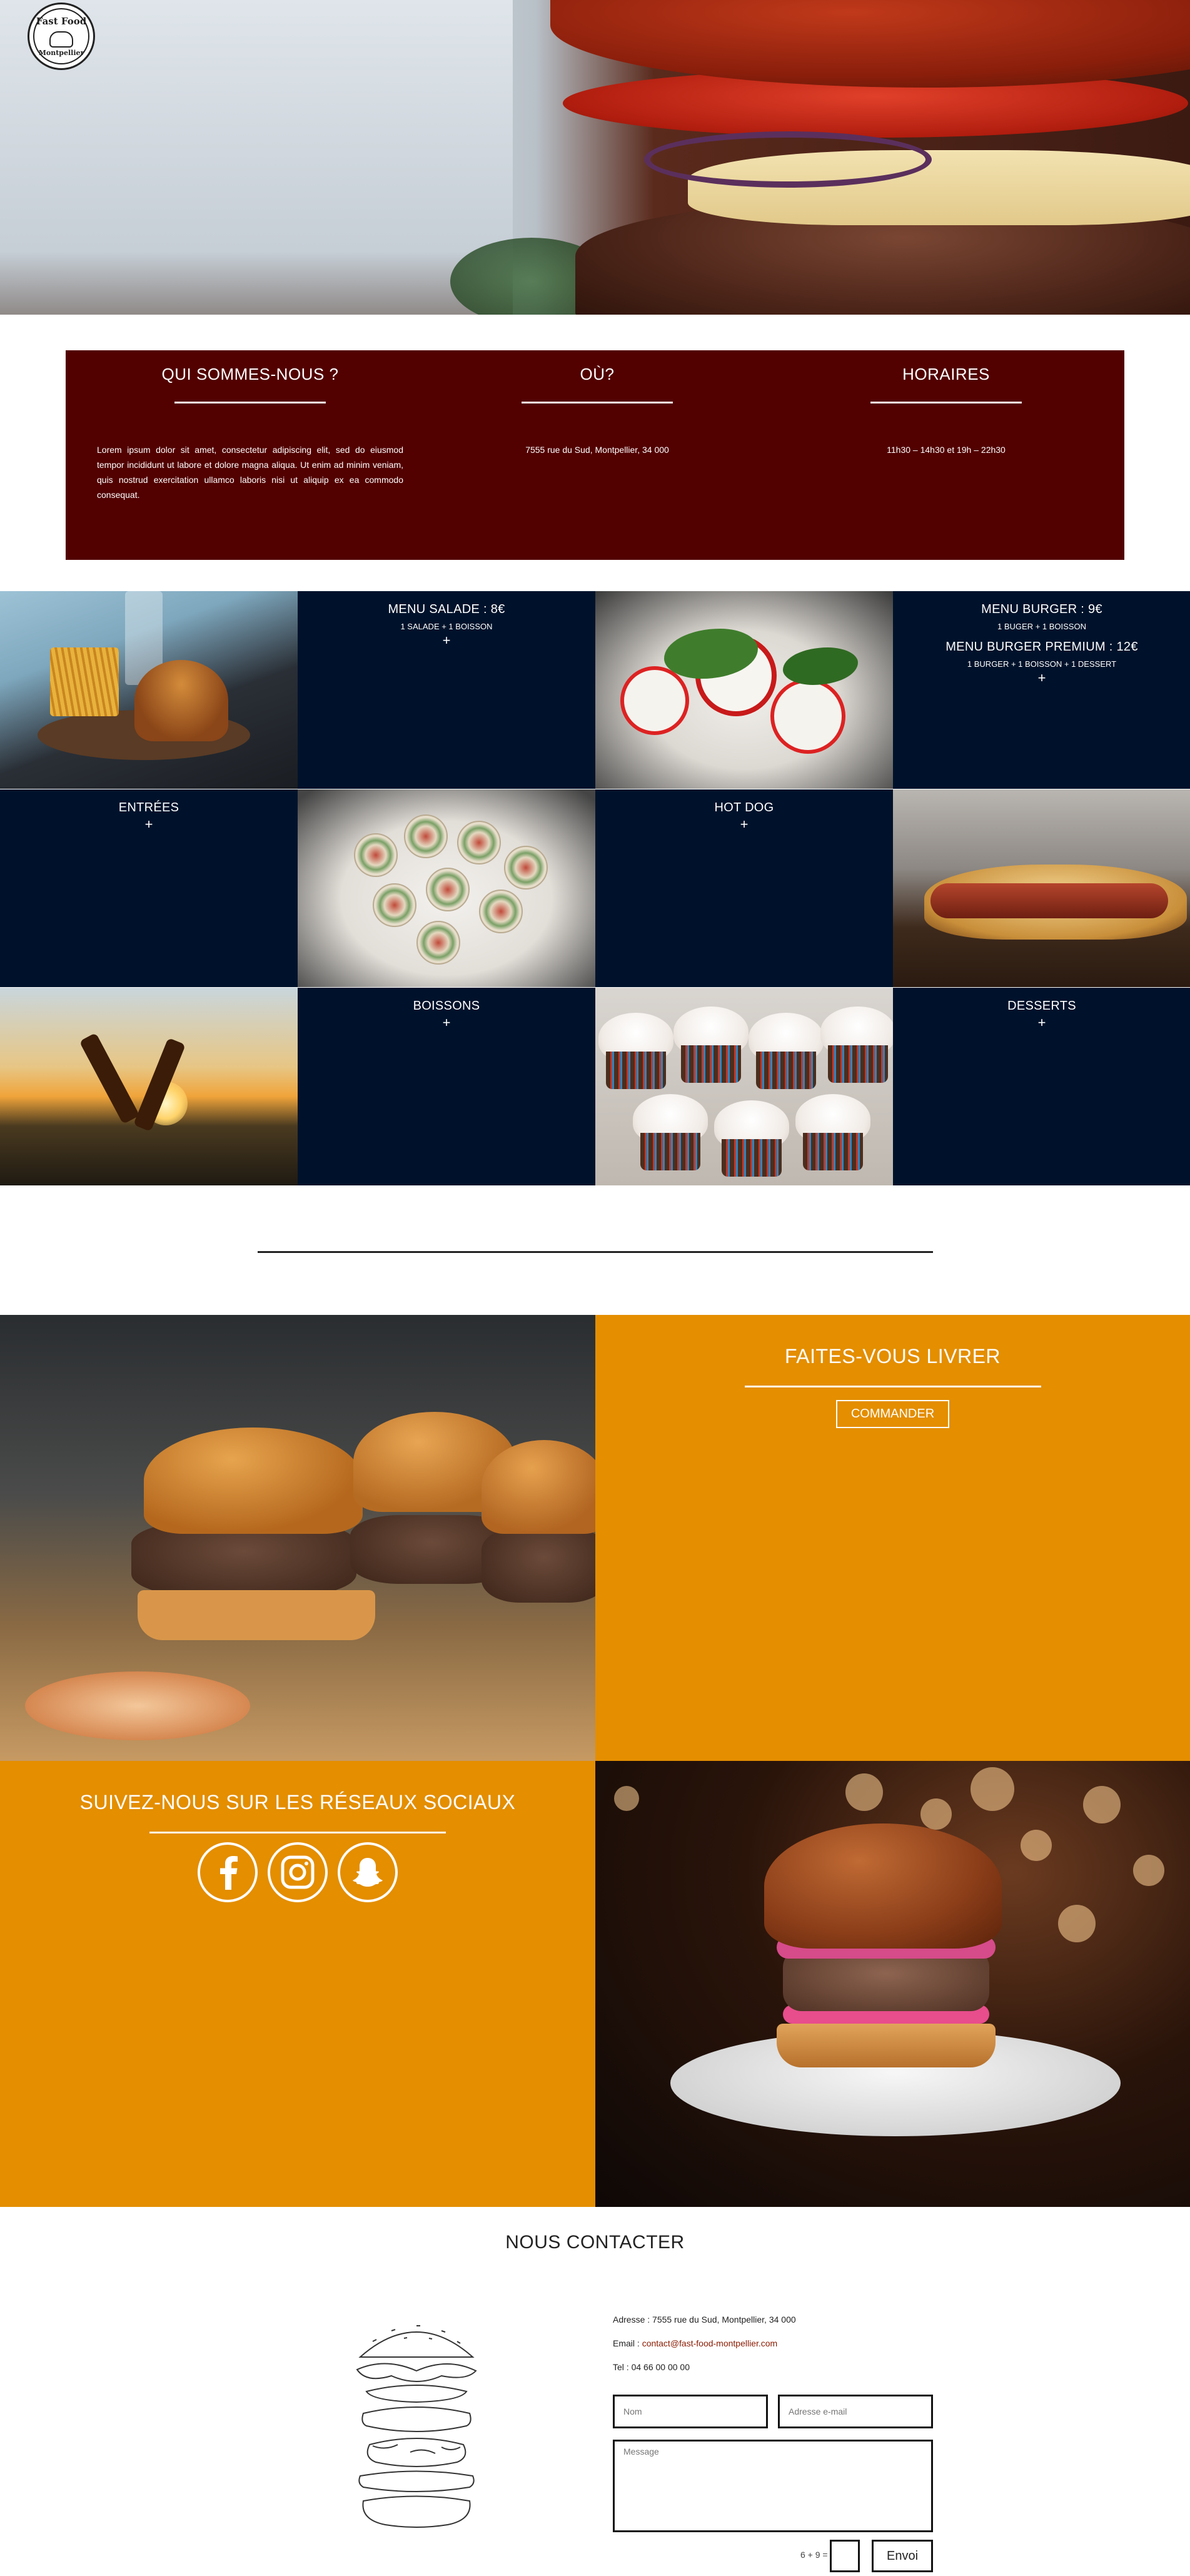 This screenshot has height=2576, width=1190. What do you see at coordinates (149, 1086) in the screenshot?
I see `photo-beer` at bounding box center [149, 1086].